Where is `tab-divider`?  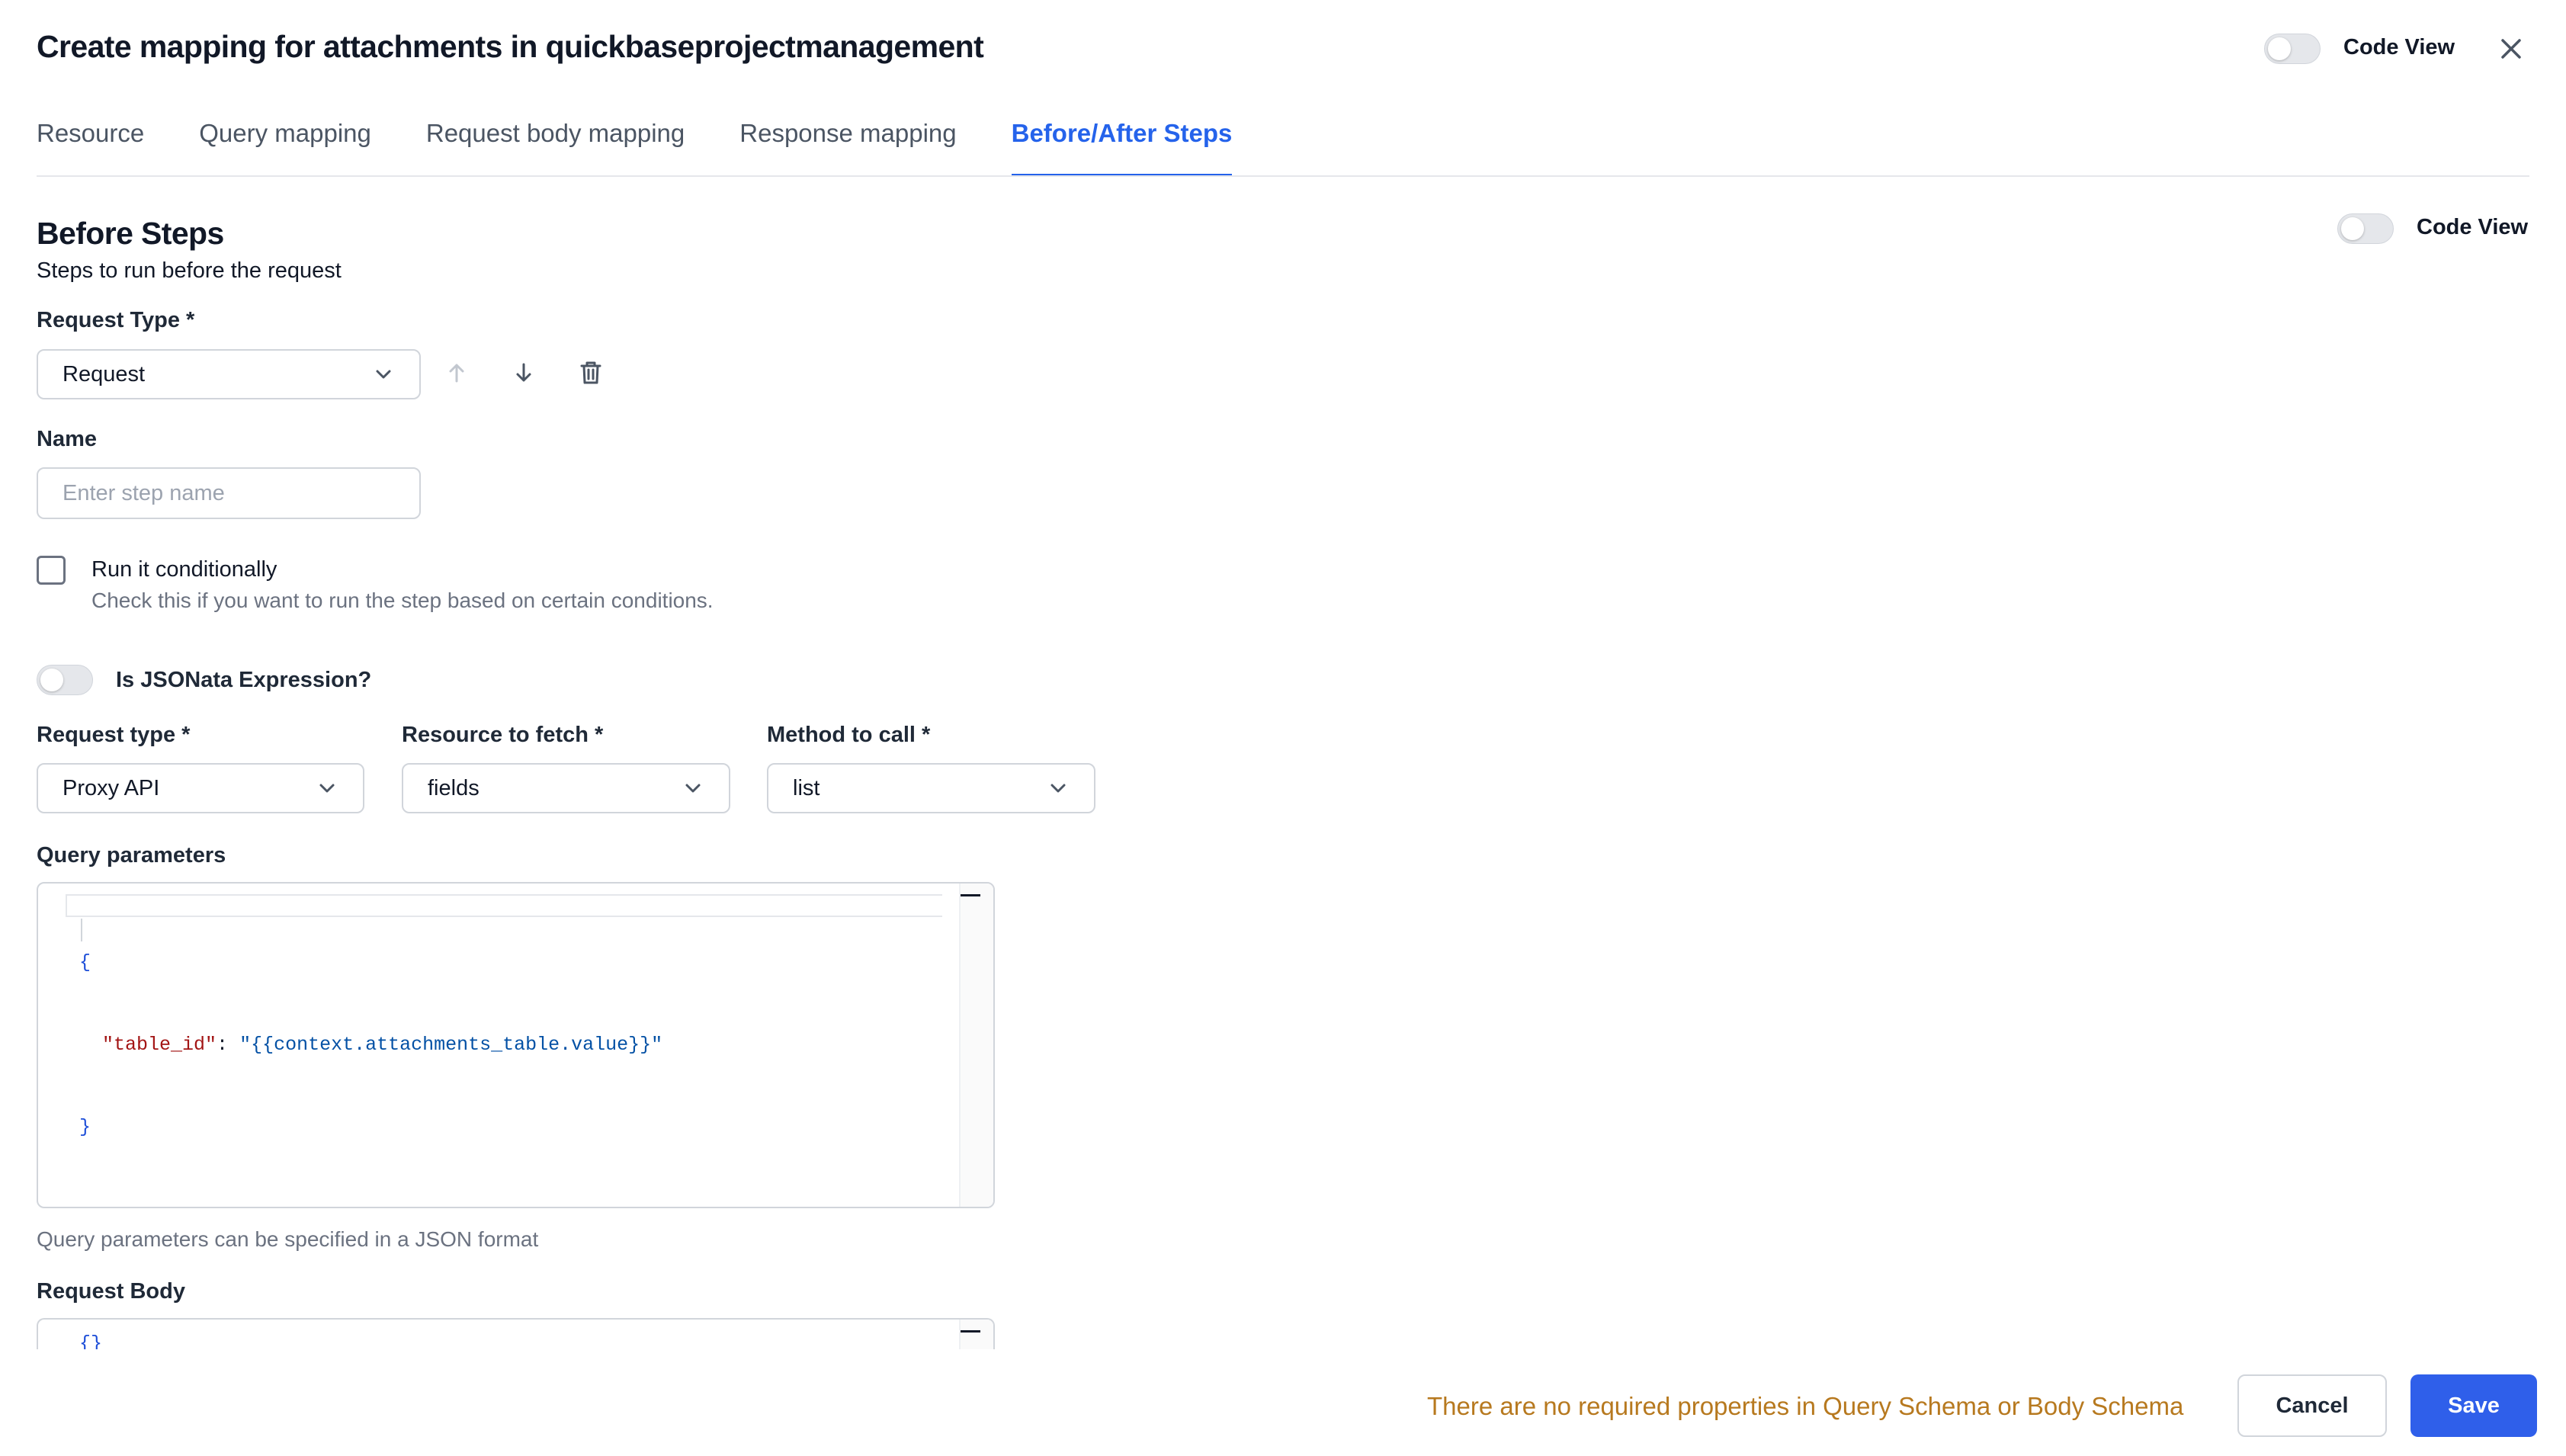
tab-divider is located at coordinates (1283, 176).